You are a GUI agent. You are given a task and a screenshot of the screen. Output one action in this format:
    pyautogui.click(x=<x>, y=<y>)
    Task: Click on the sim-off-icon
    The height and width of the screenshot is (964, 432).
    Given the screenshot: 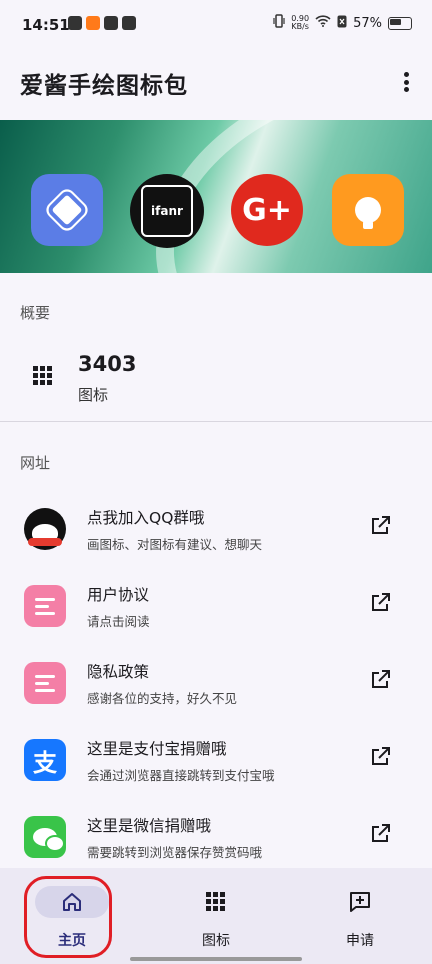 What is the action you would take?
    pyautogui.click(x=342, y=23)
    